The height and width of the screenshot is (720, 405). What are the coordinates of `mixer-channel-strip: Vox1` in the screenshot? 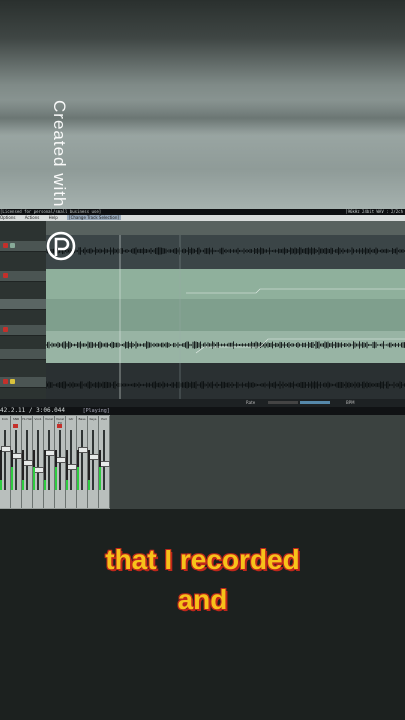 It's located at (38, 462).